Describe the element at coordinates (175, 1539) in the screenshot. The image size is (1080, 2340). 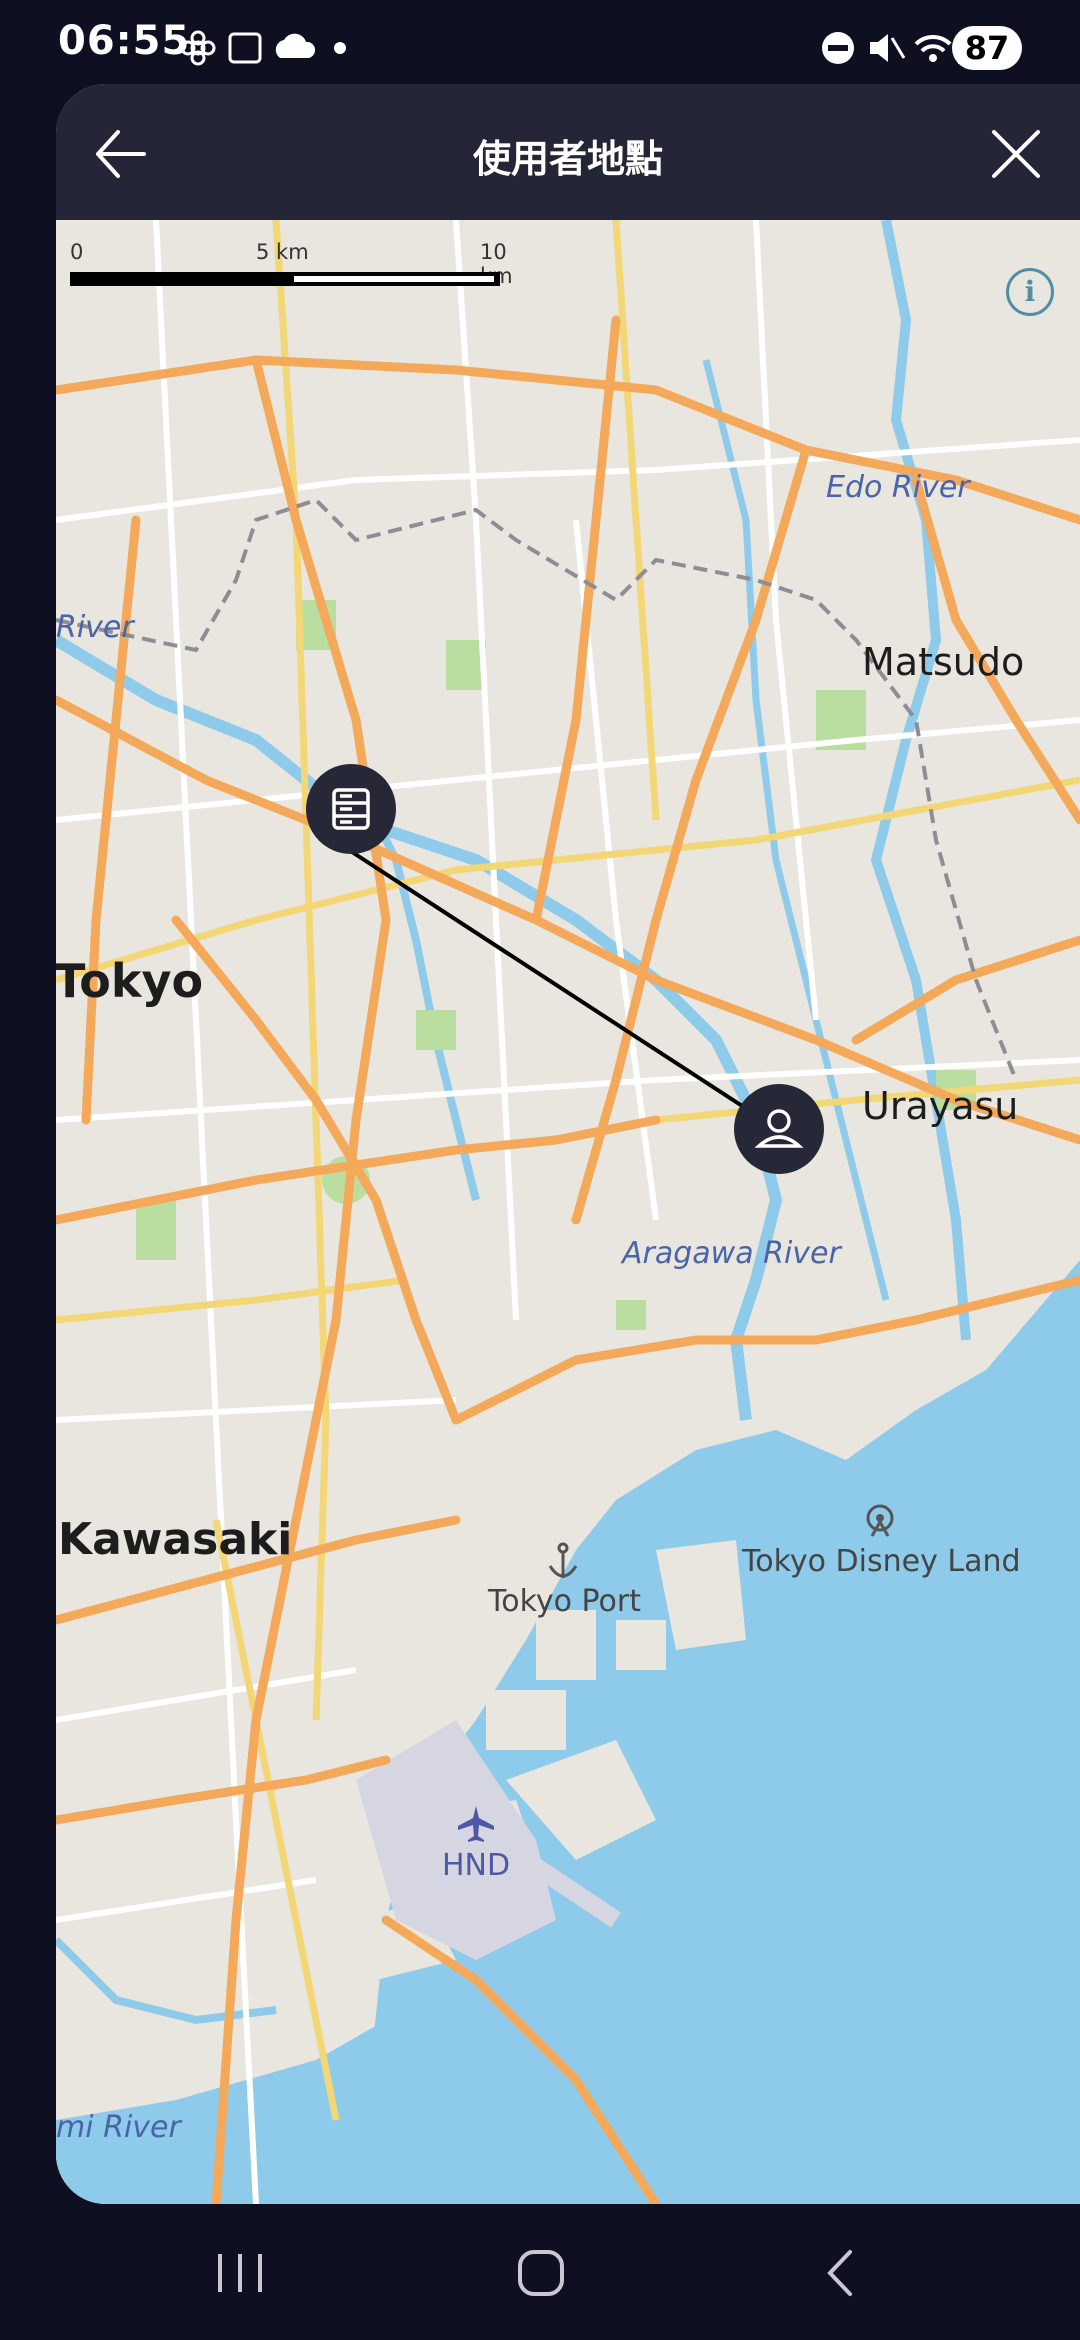
I see `place-label-kawasaki: Kawasaki` at that location.